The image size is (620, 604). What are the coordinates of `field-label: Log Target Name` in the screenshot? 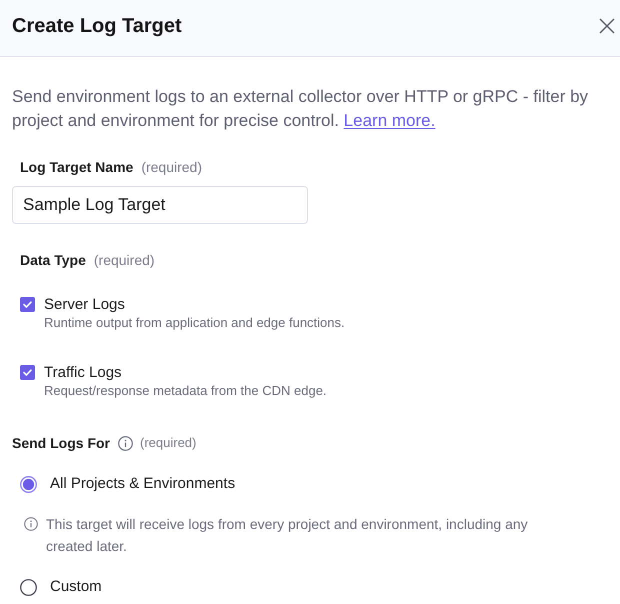 It's located at (77, 167).